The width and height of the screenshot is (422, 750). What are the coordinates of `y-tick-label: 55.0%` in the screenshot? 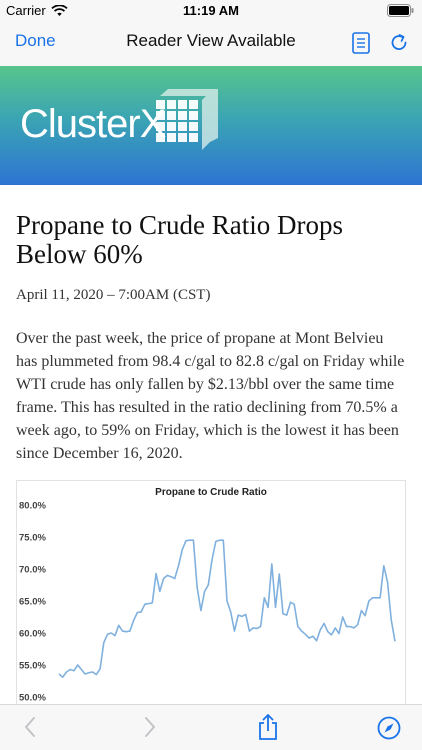 It's located at (32, 666).